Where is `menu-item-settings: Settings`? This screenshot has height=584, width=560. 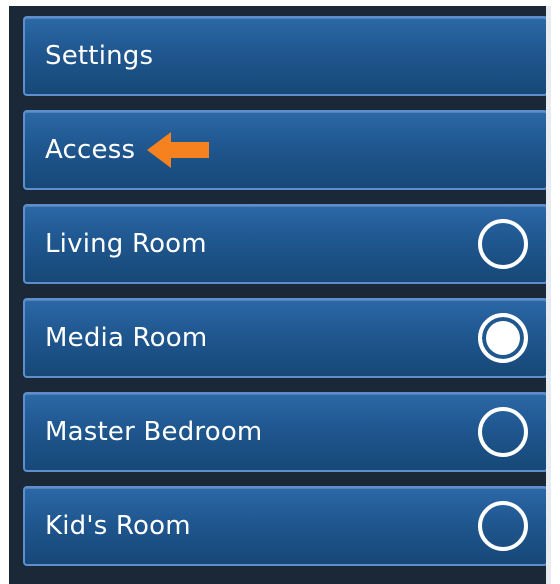 menu-item-settings: Settings is located at coordinates (285, 56).